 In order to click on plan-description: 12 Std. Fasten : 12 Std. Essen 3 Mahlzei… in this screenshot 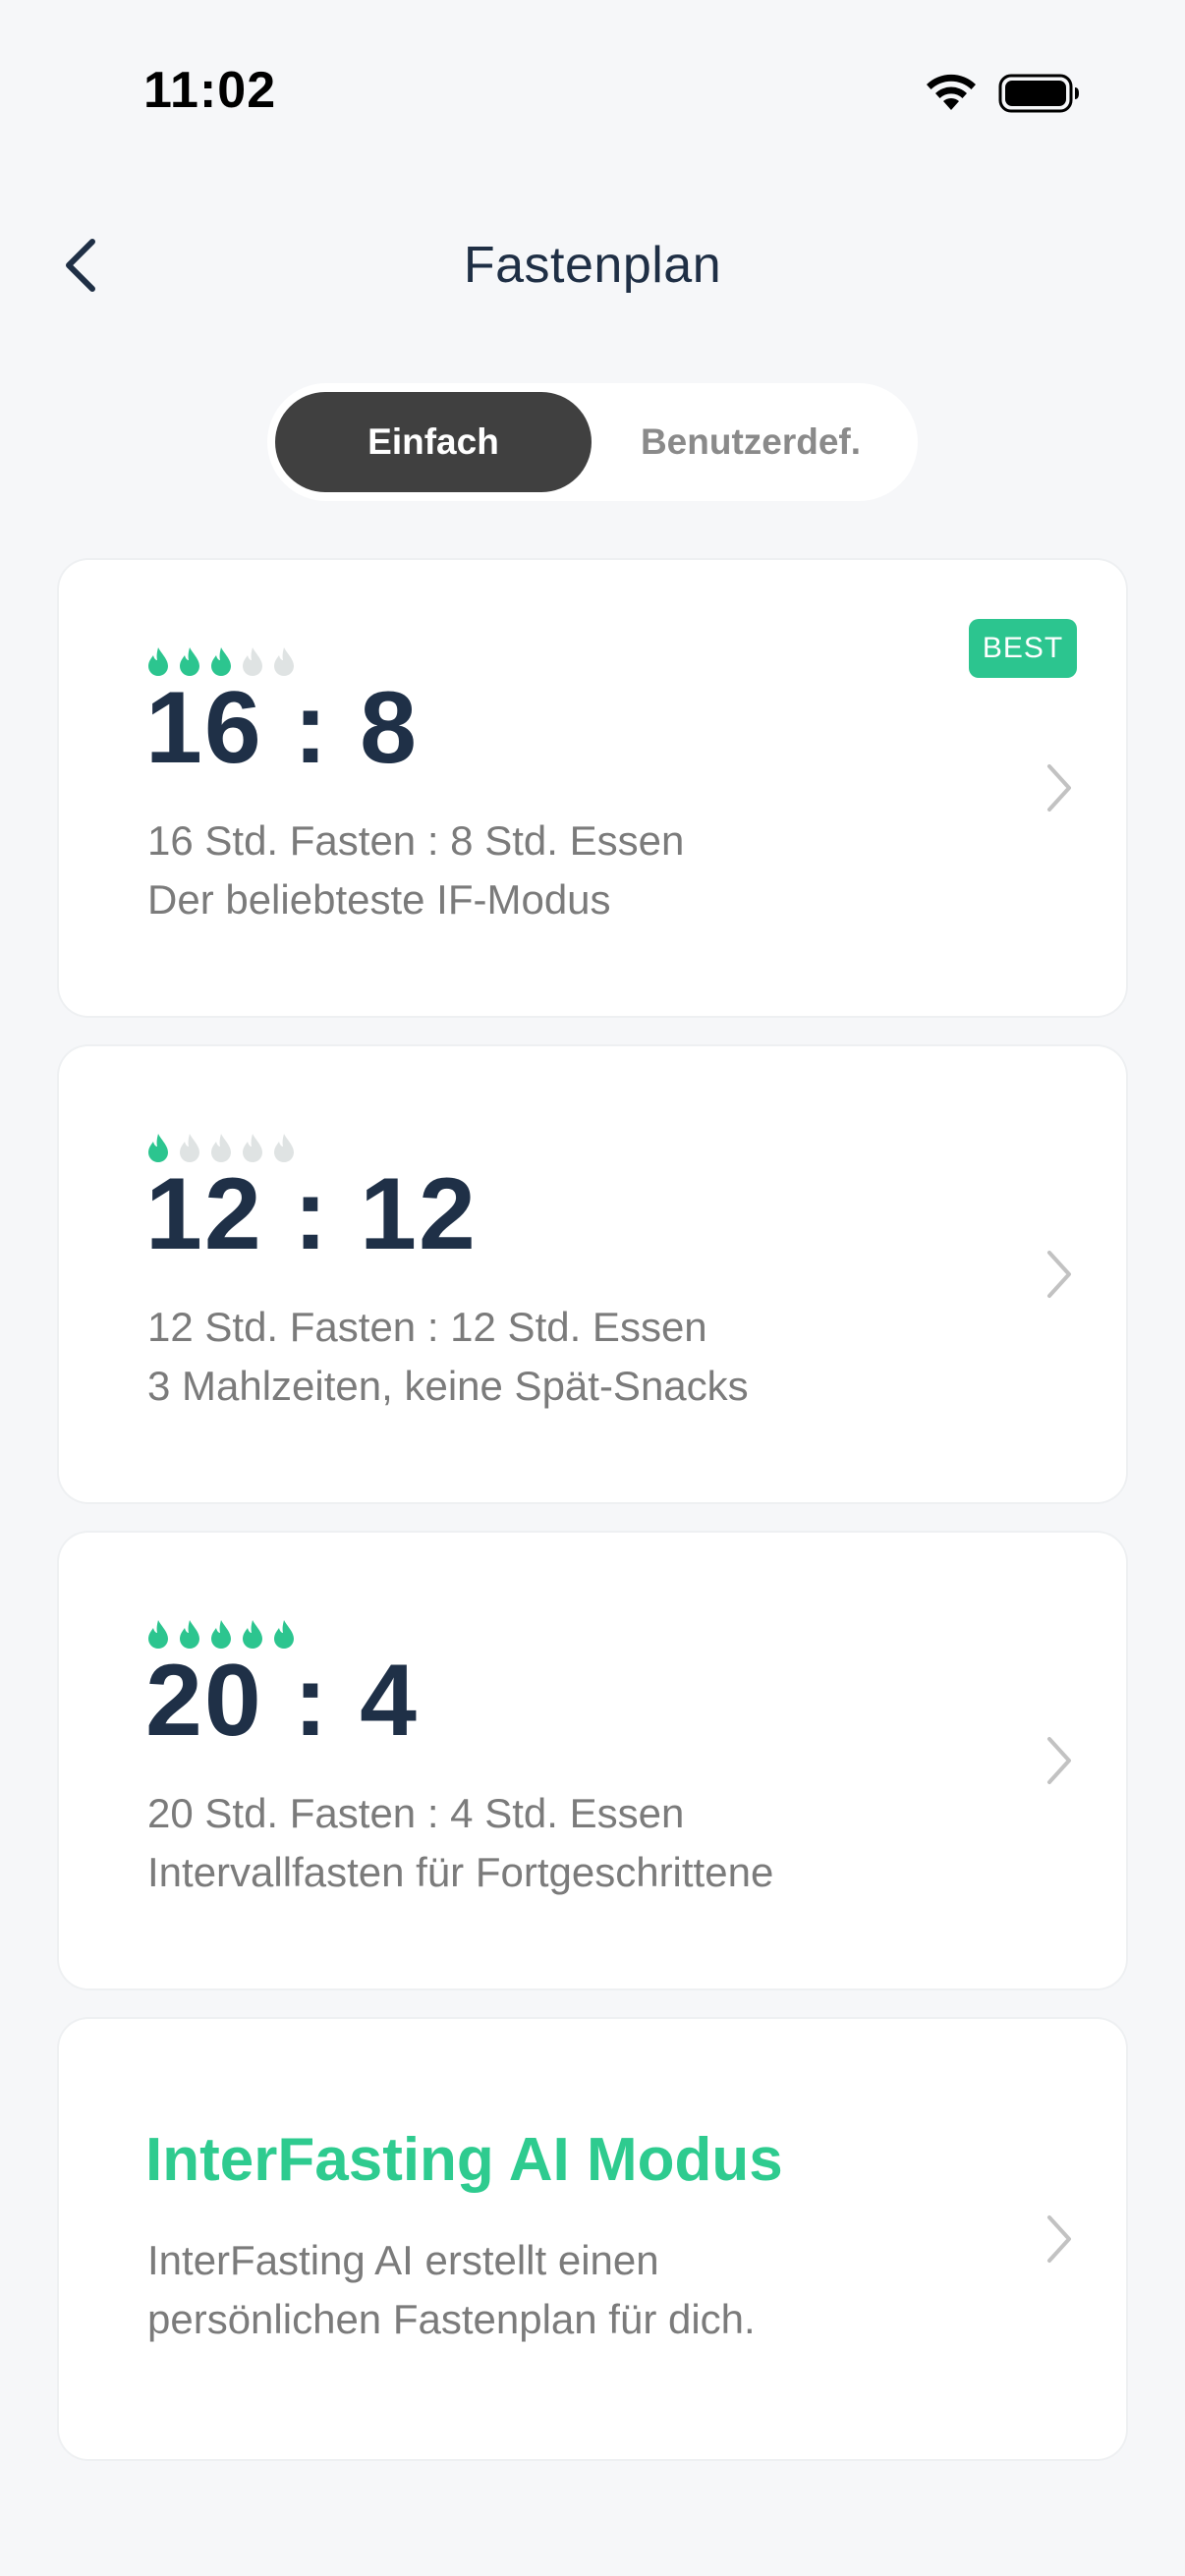, I will do `click(448, 1357)`.